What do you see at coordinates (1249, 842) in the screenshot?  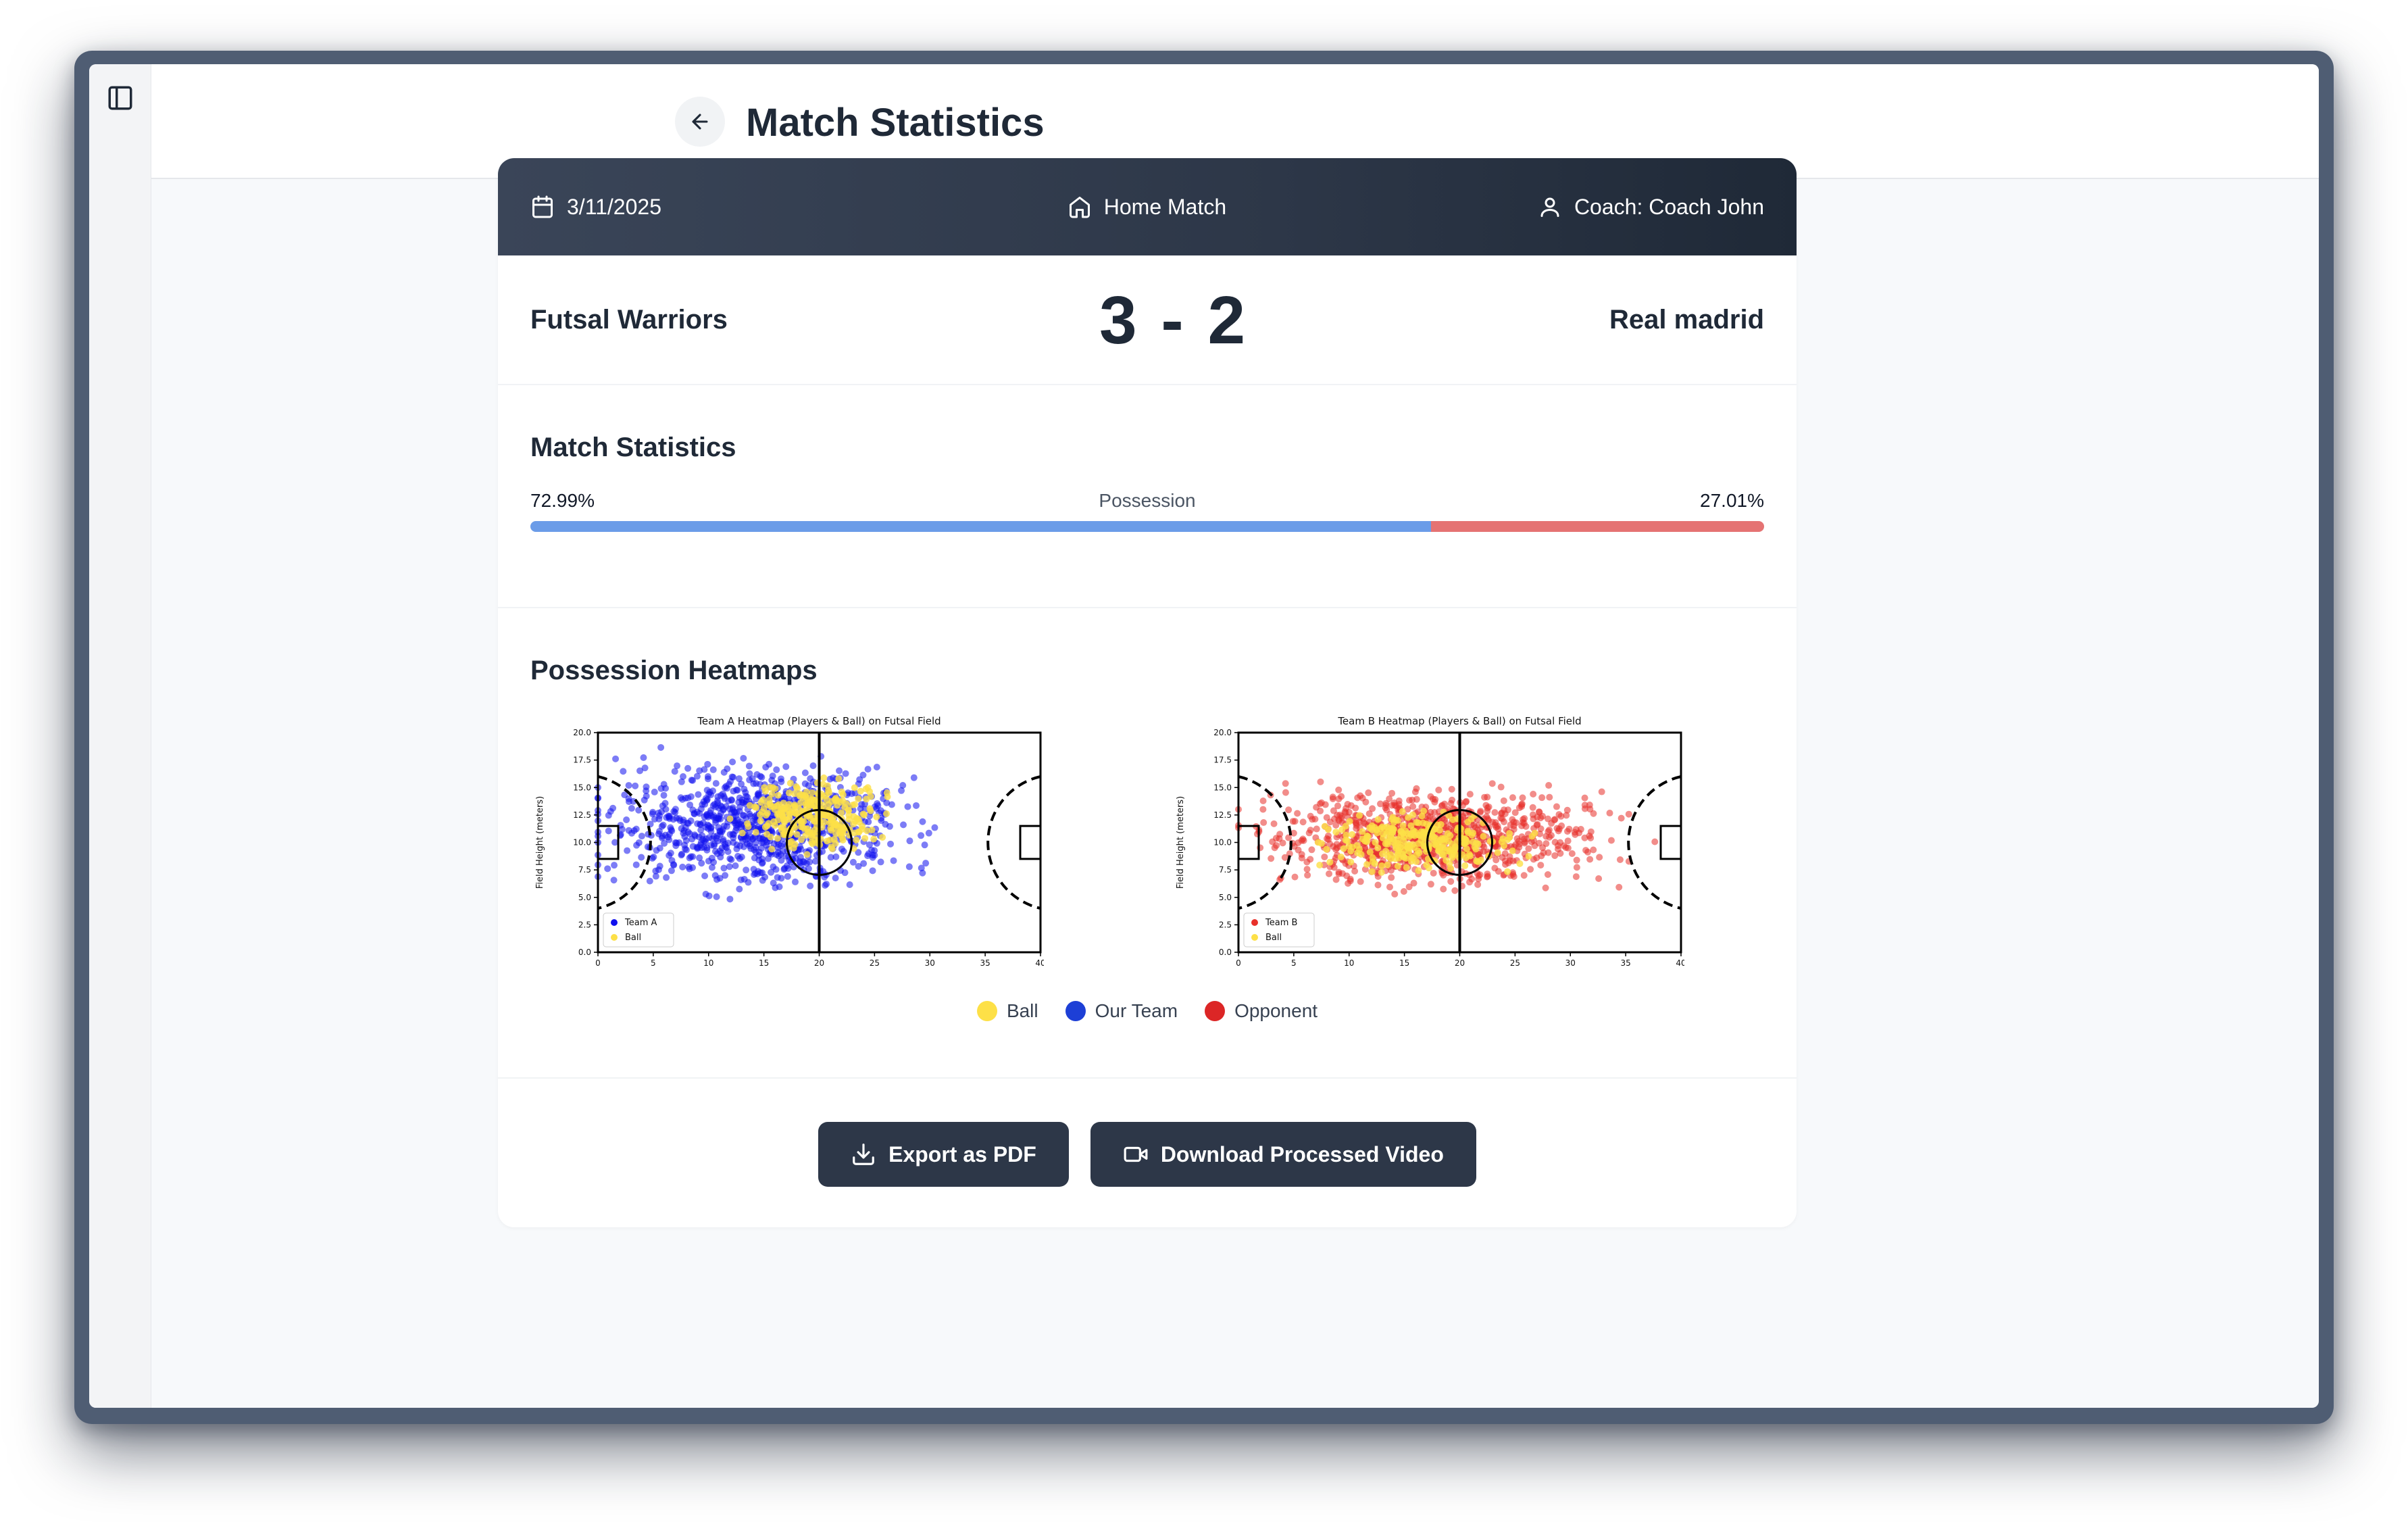 I see `left-goal-box` at bounding box center [1249, 842].